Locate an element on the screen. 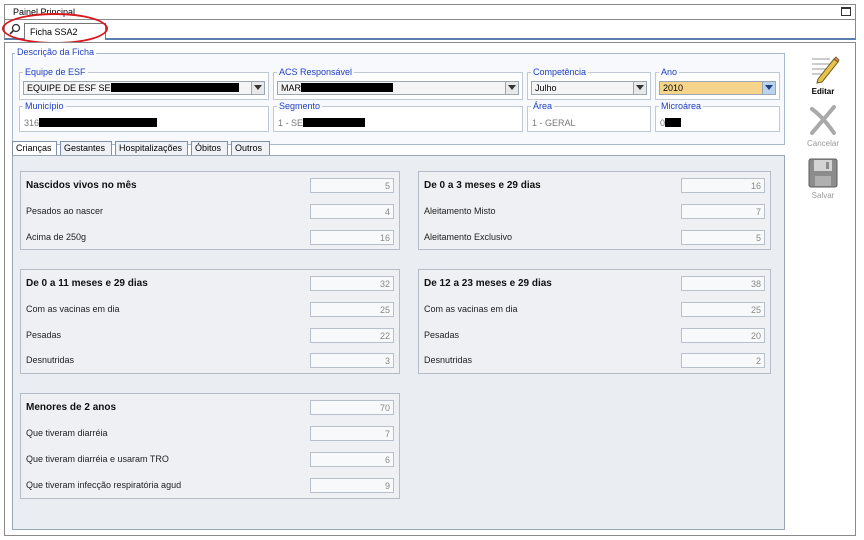 Image resolution: width=864 pixels, height=540 pixels. close-icon is located at coordinates (823, 120).